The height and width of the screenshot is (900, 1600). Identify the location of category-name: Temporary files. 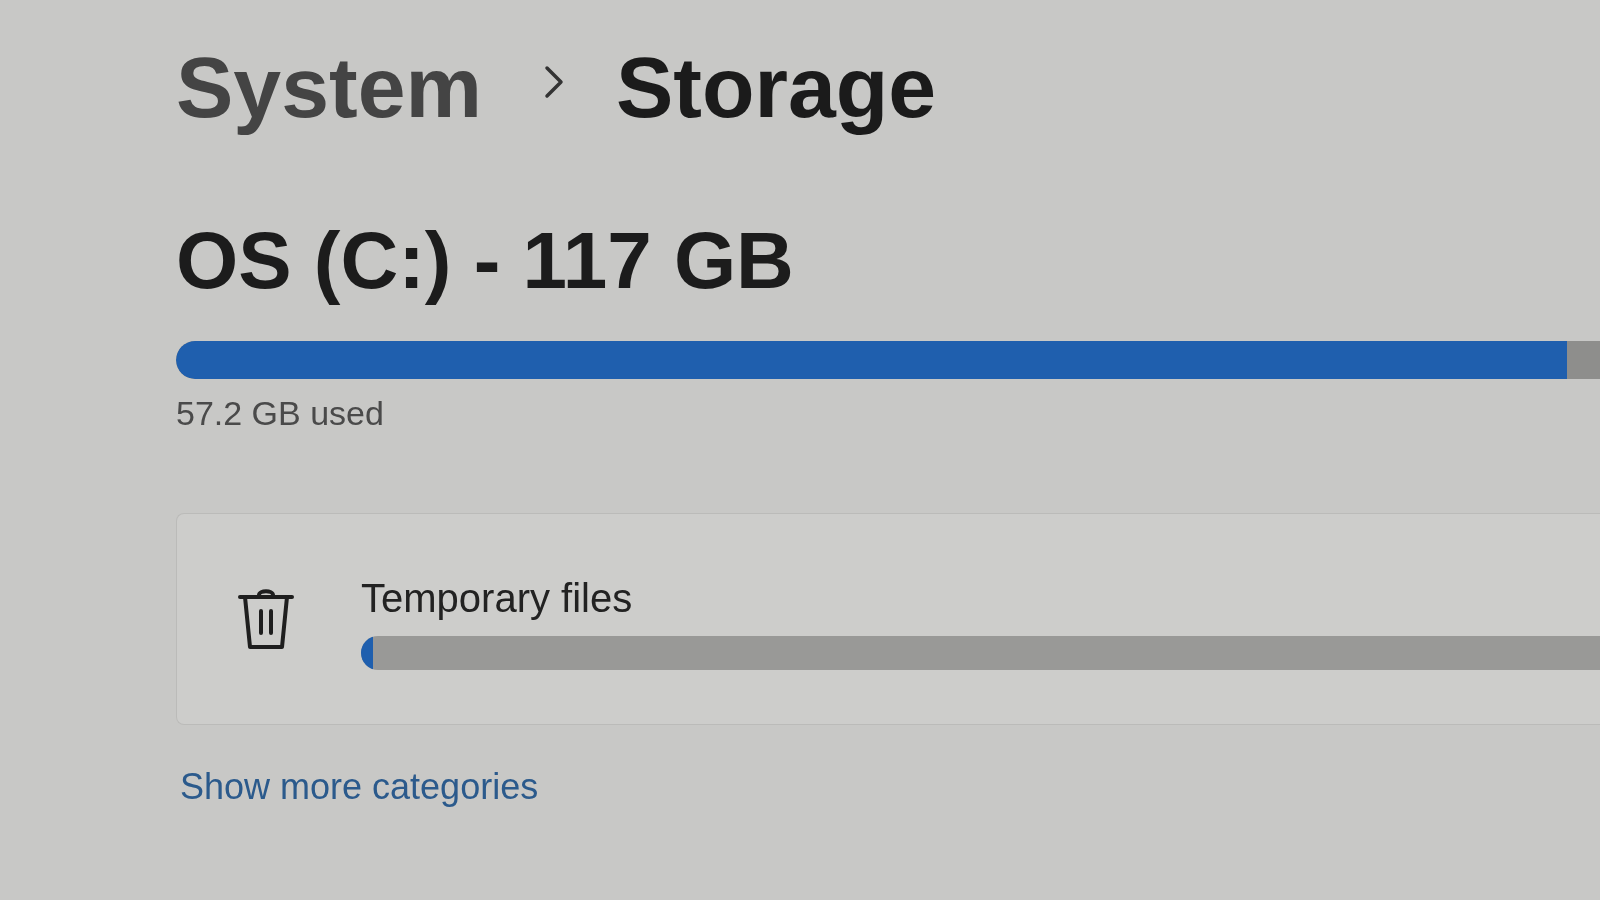
(497, 599).